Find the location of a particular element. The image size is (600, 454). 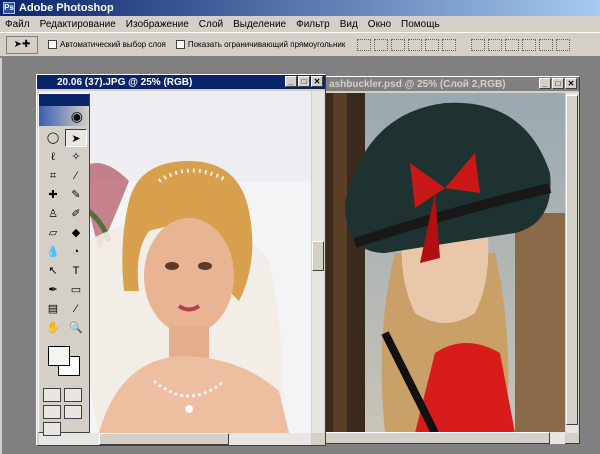

lasso-tool-icon: ℓ is located at coordinates (53, 157).